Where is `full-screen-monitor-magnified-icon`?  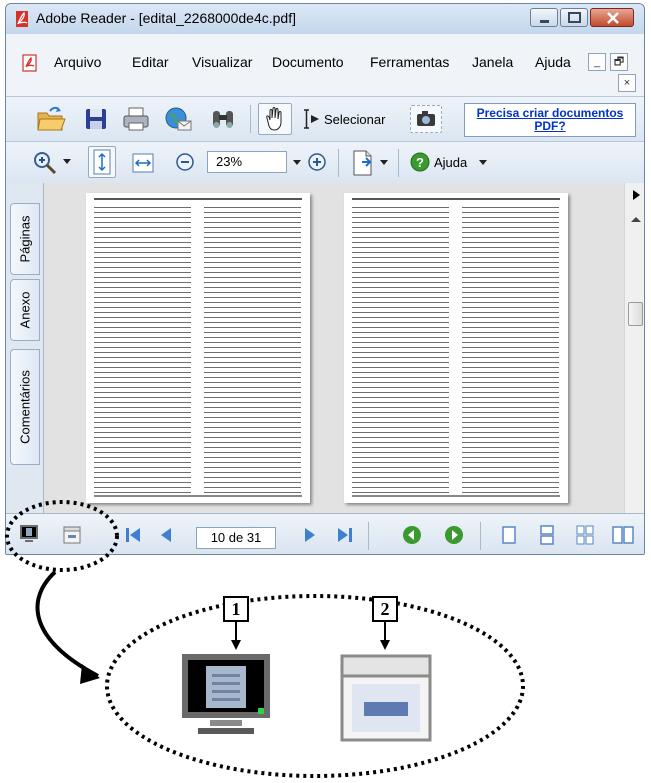
full-screen-monitor-magnified-icon is located at coordinates (226, 694).